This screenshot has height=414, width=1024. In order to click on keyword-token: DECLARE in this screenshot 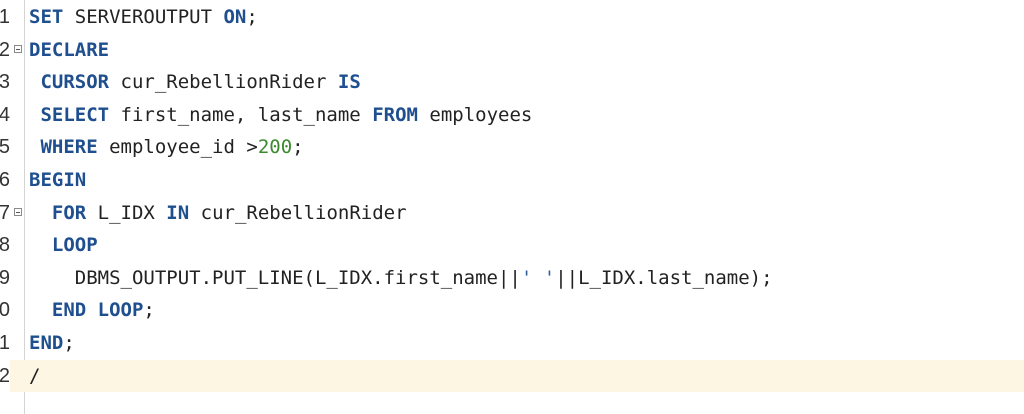, I will do `click(69, 49)`.